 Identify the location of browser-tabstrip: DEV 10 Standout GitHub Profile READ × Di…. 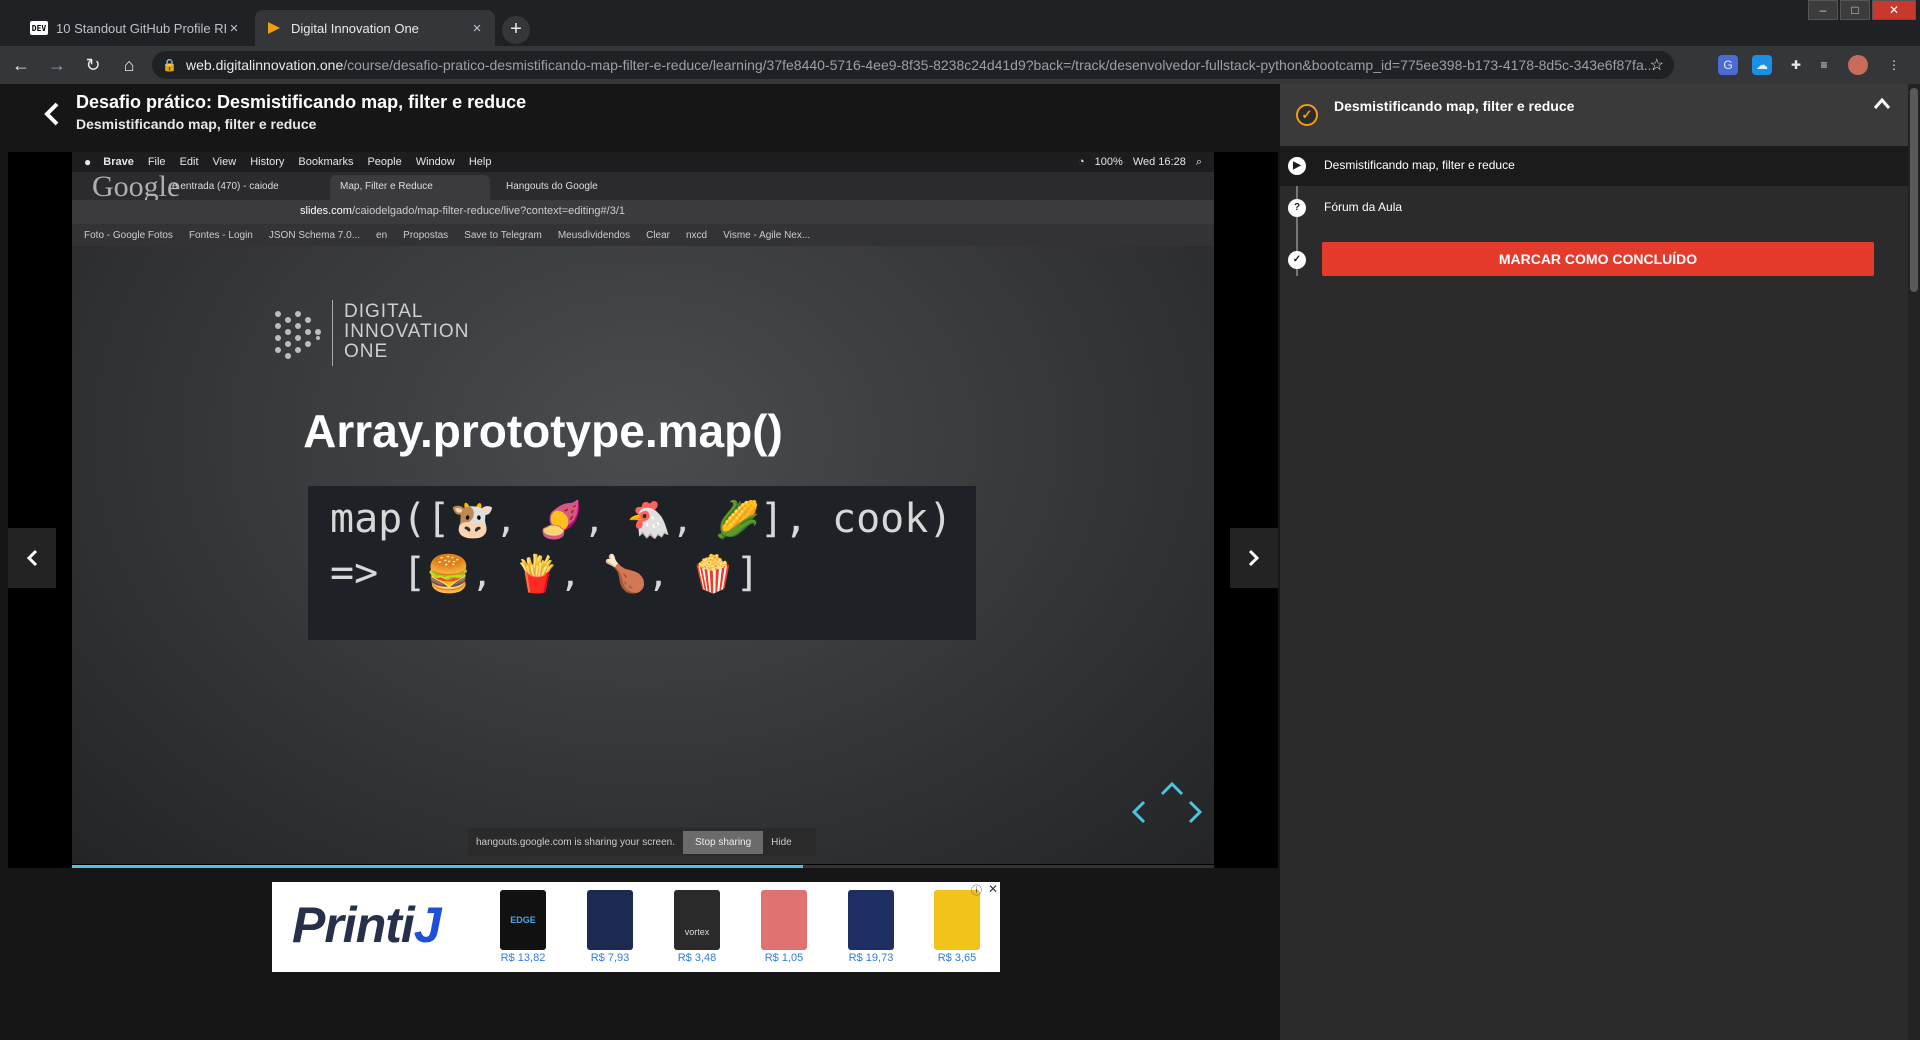
(960, 23).